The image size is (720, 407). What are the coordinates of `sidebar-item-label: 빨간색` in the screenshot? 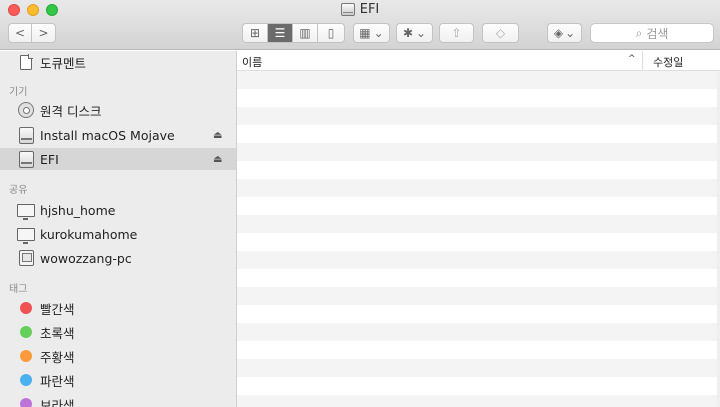 It's located at (57, 309).